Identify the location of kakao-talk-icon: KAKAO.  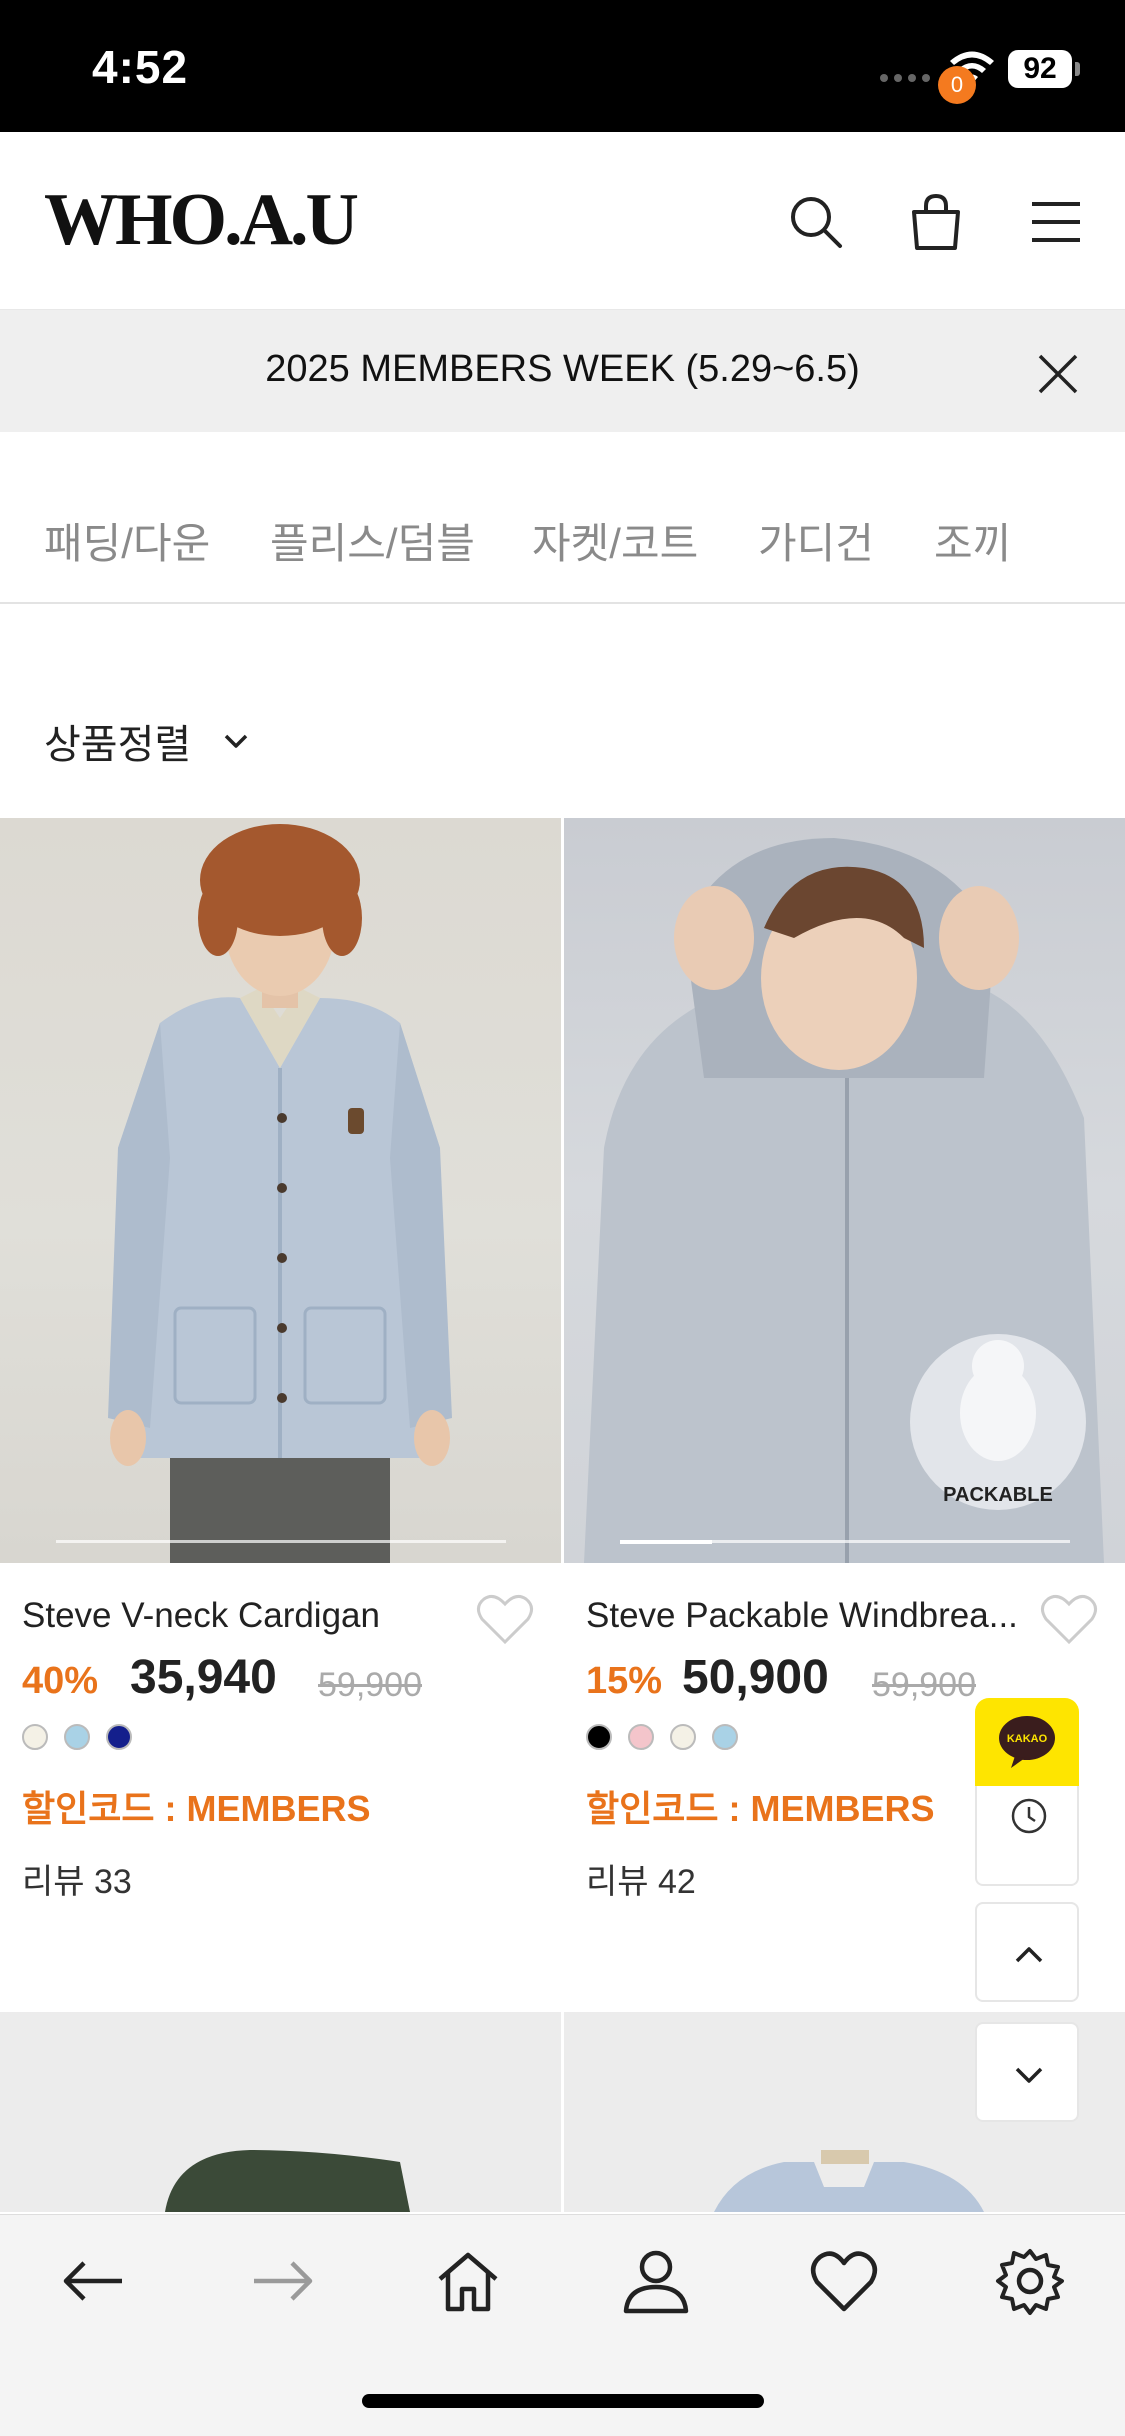
(1027, 1742).